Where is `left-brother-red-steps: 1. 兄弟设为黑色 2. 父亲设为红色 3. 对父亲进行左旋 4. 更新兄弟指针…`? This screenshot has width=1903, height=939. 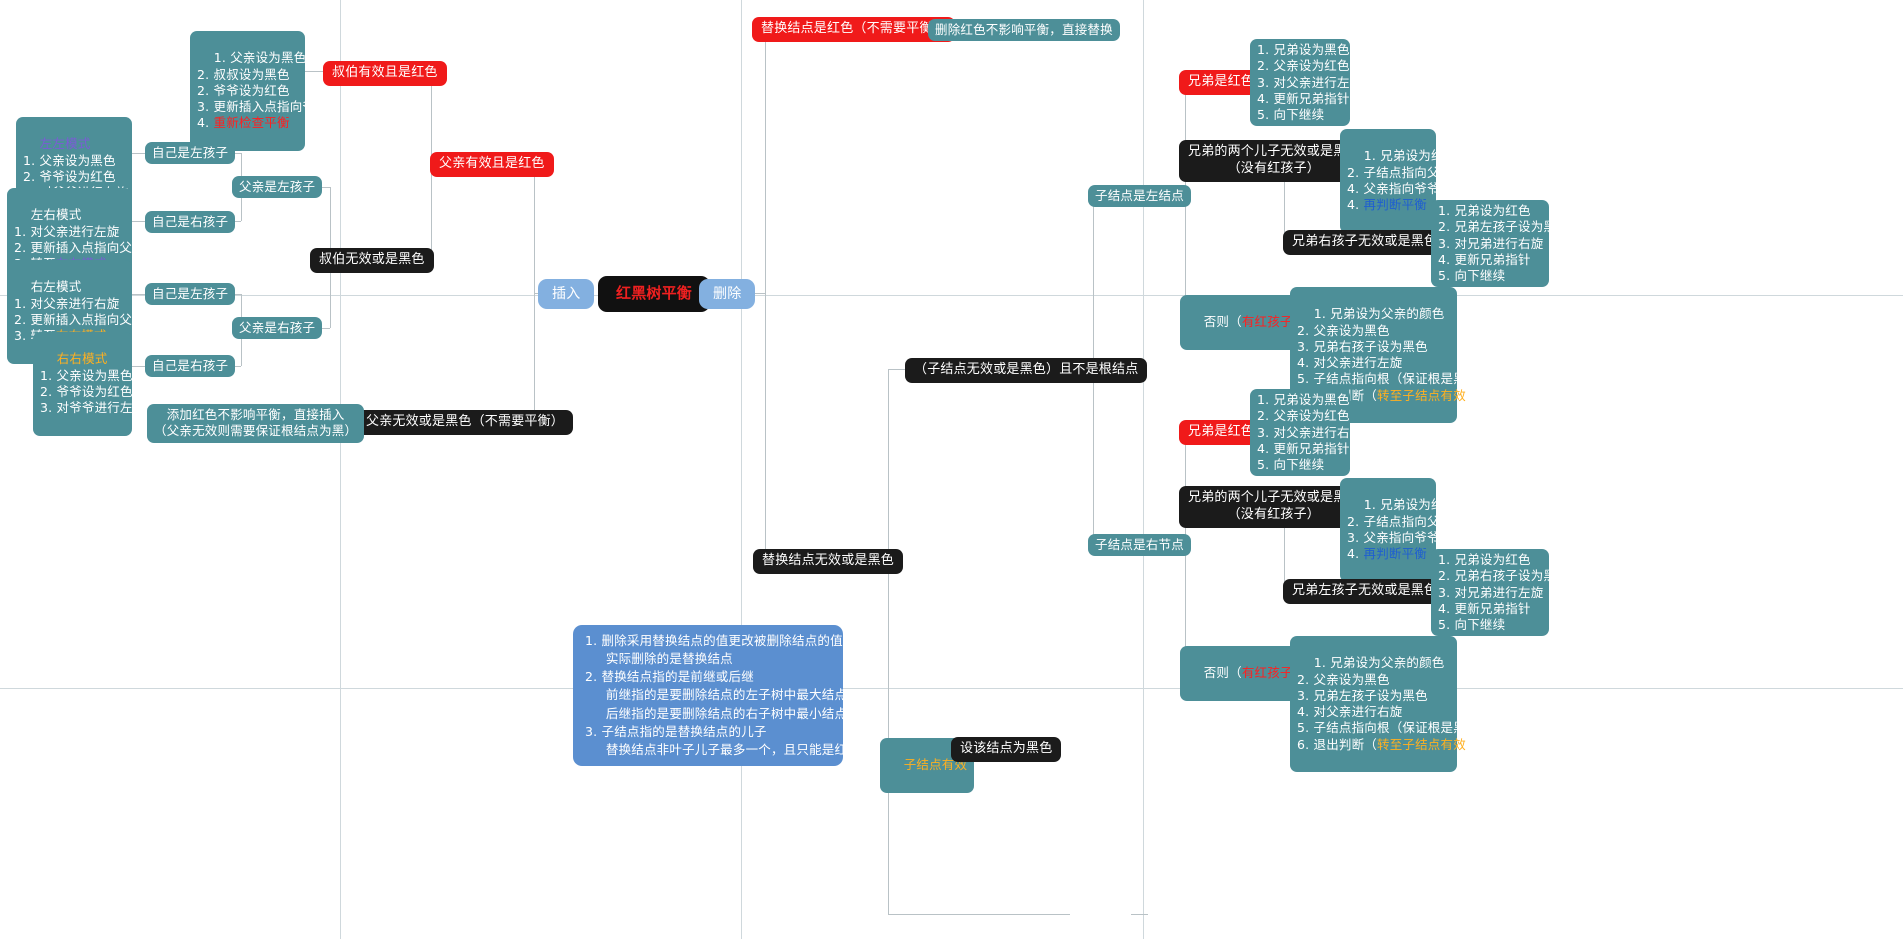
left-brother-red-steps: 1. 兄弟设为黑色 2. 父亲设为红色 3. 对父亲进行左旋 4. 更新兄弟指针… is located at coordinates (1306, 83).